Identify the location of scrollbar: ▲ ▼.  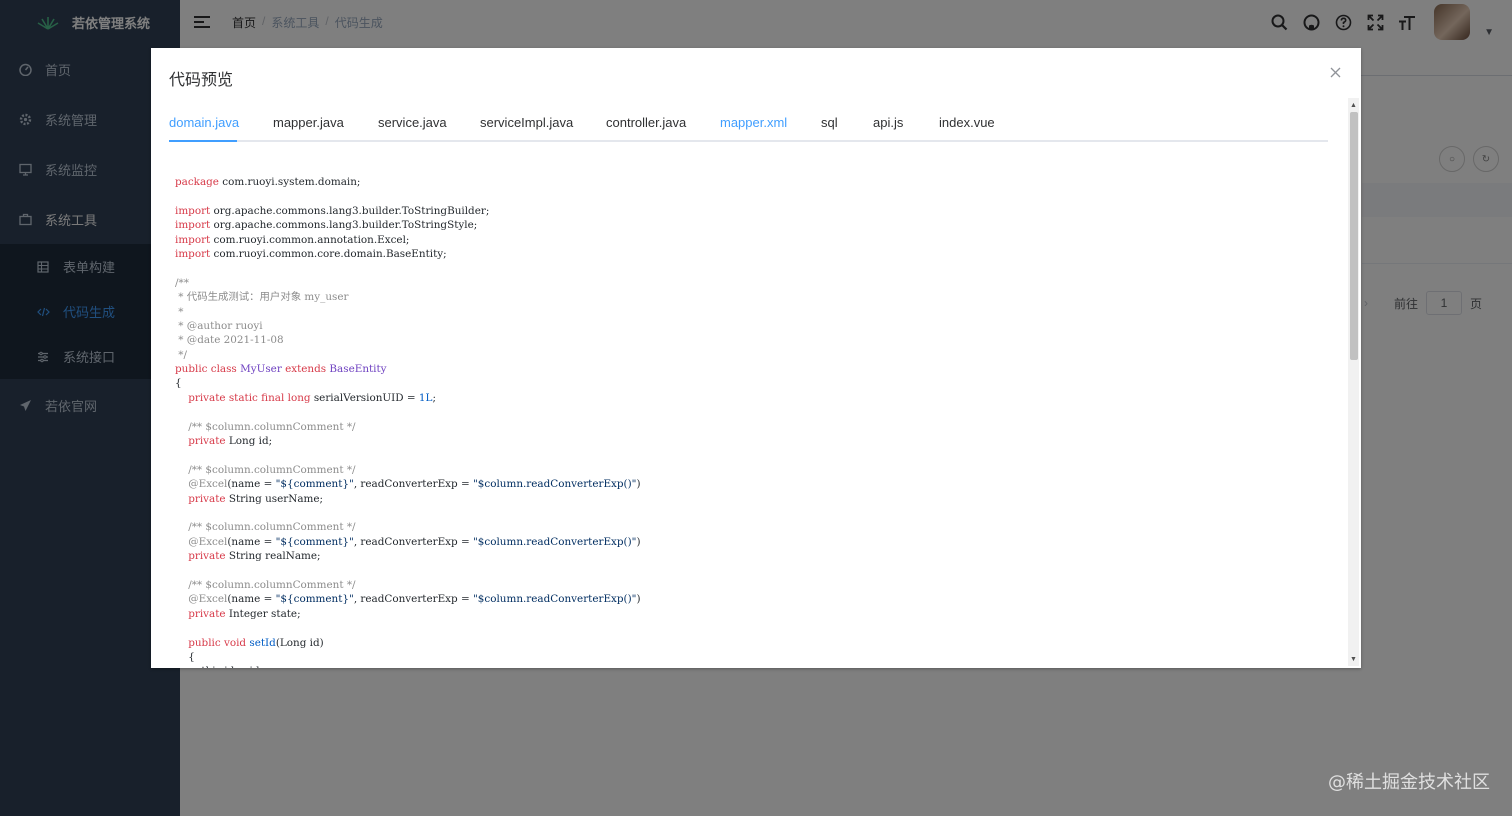
(1353, 382).